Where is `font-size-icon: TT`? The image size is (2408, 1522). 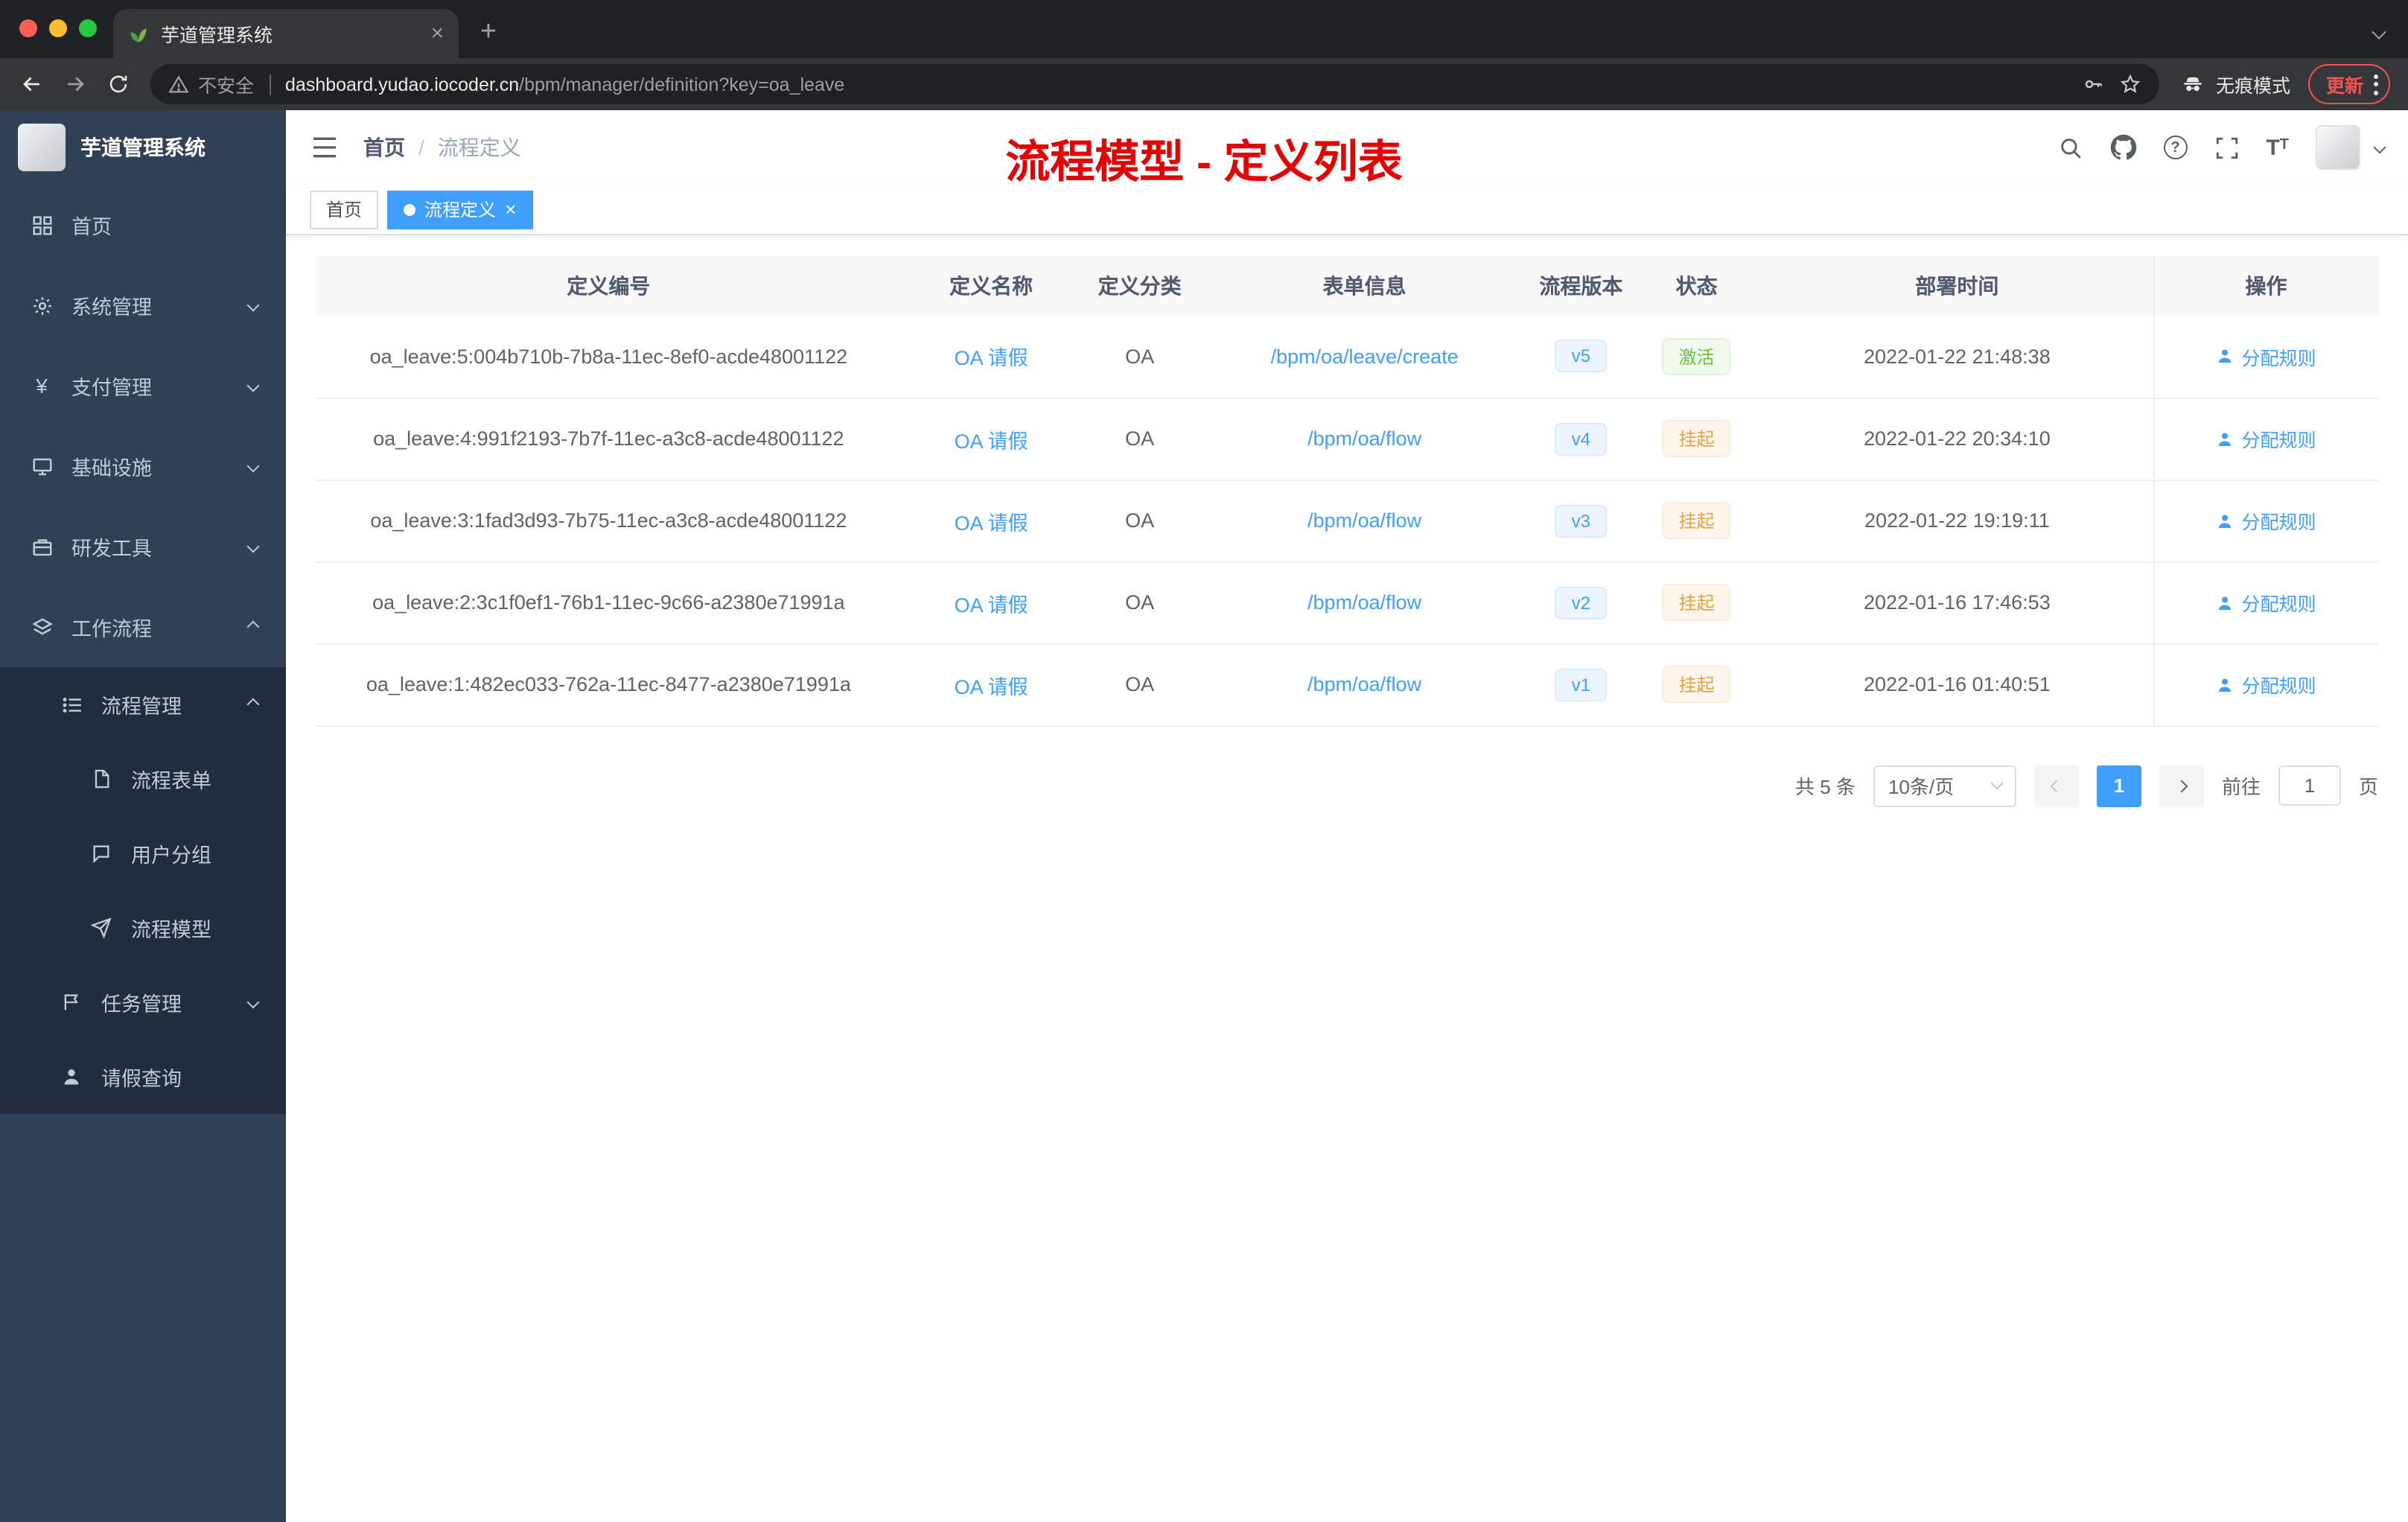
font-size-icon: TT is located at coordinates (2277, 147).